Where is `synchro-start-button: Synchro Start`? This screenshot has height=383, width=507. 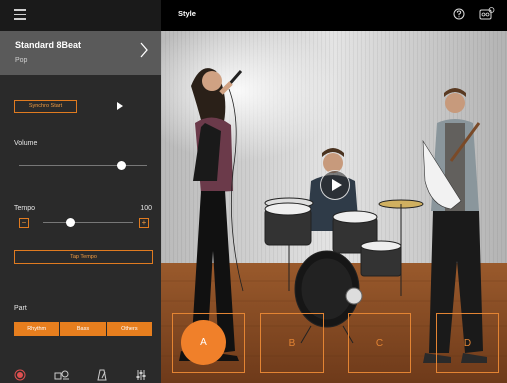 synchro-start-button: Synchro Start is located at coordinates (45, 106).